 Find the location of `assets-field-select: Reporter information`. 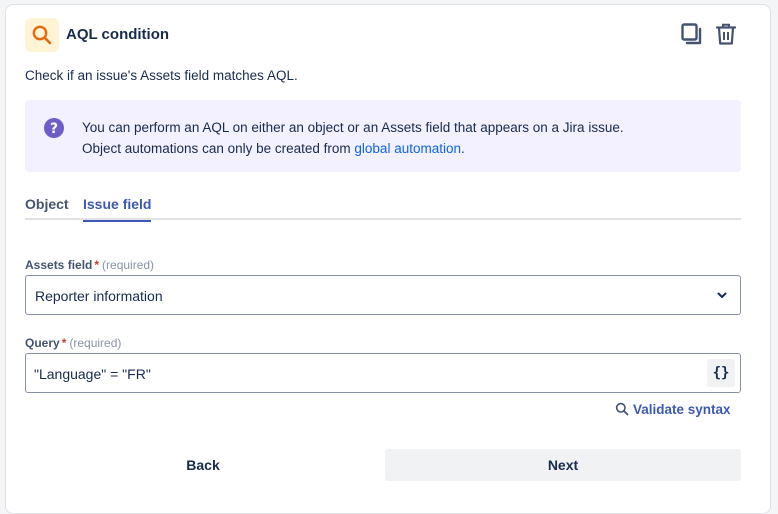

assets-field-select: Reporter information is located at coordinates (383, 295).